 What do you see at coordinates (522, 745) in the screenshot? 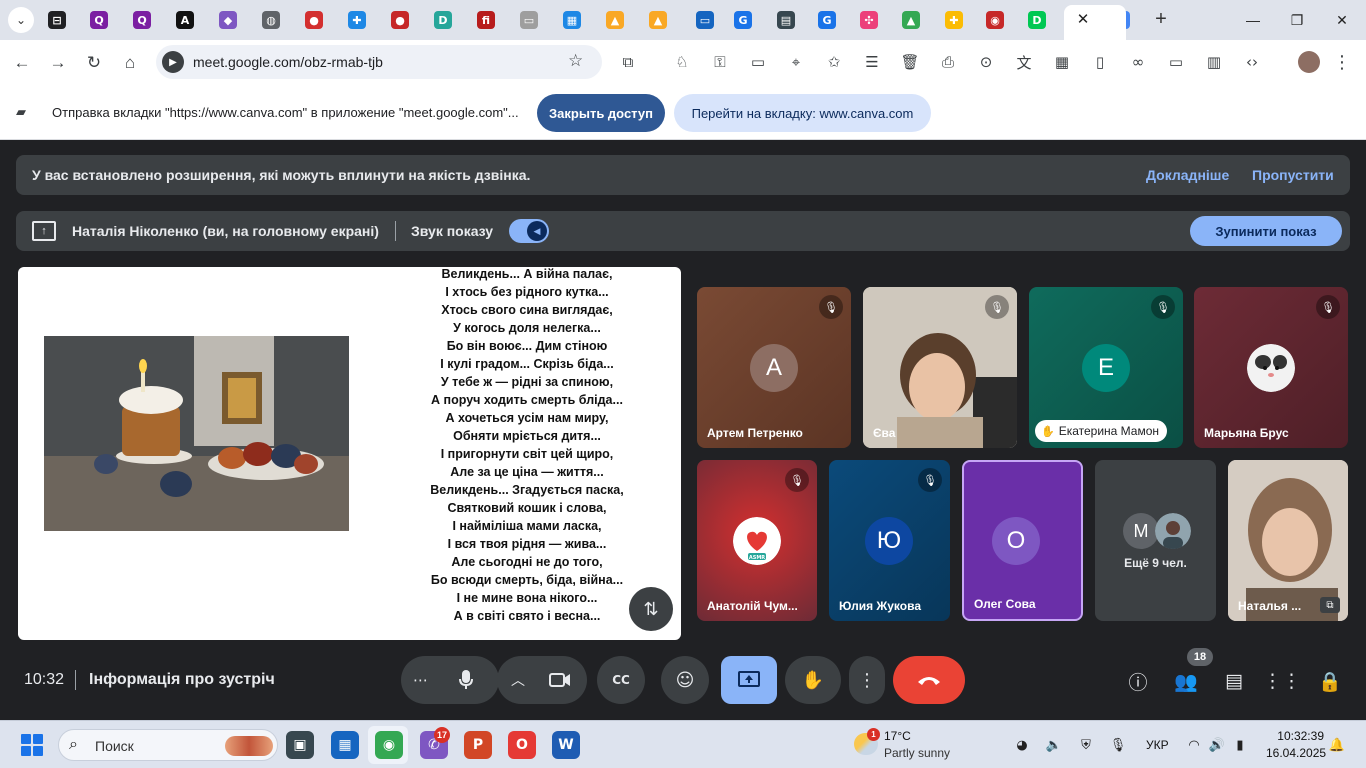
I see `opera-icon: O` at bounding box center [522, 745].